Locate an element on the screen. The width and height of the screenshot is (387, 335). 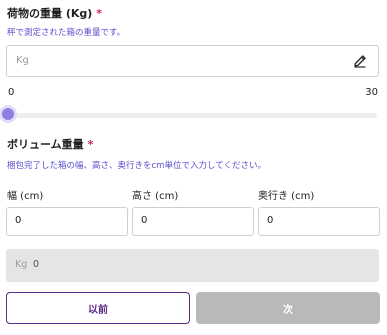
width-input: 0 is located at coordinates (67, 221).